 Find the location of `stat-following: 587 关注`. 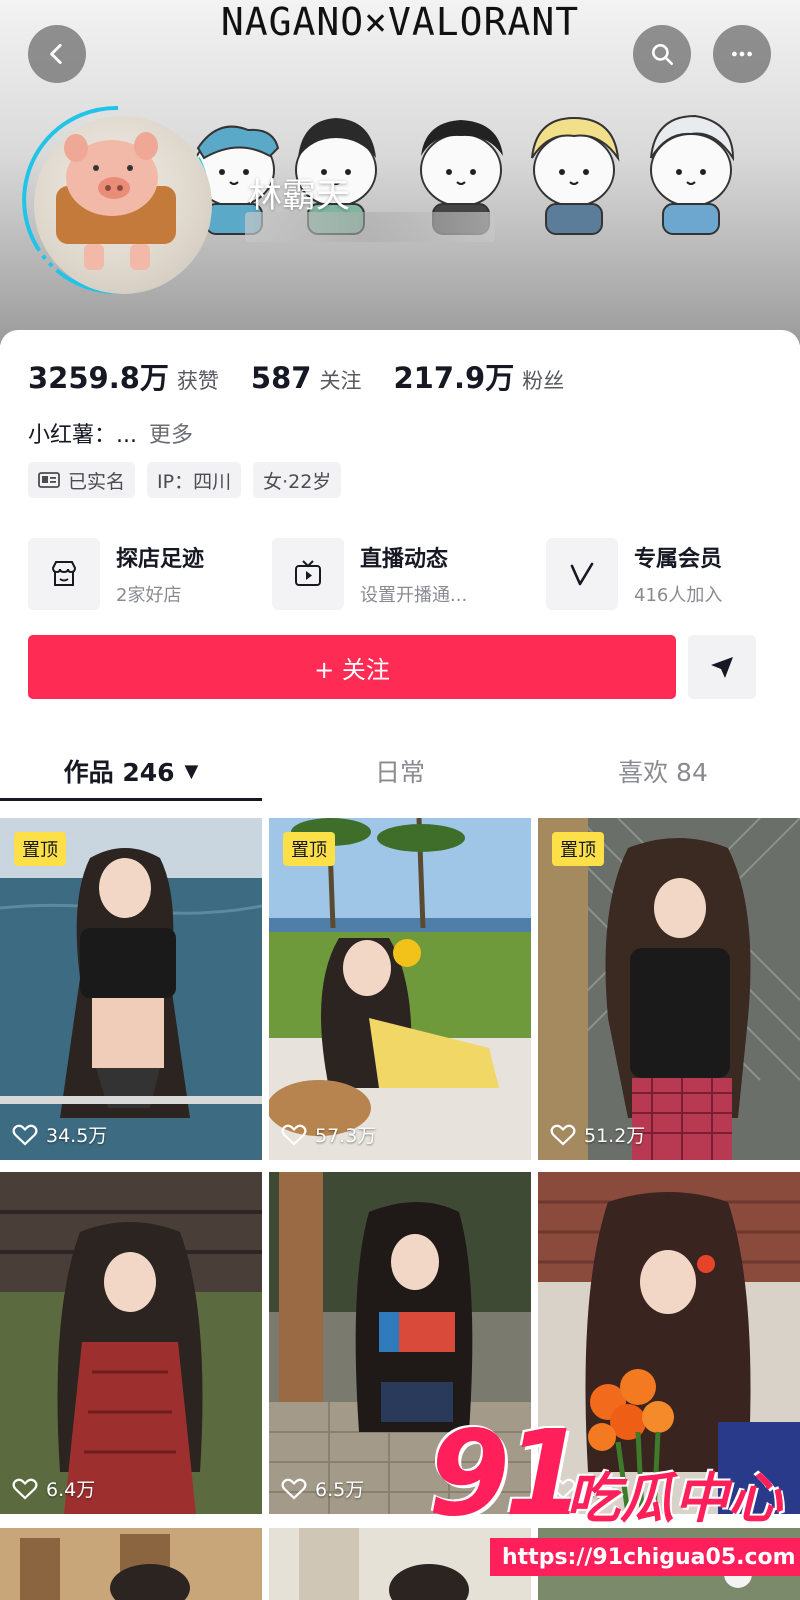

stat-following: 587 关注 is located at coordinates (306, 378).